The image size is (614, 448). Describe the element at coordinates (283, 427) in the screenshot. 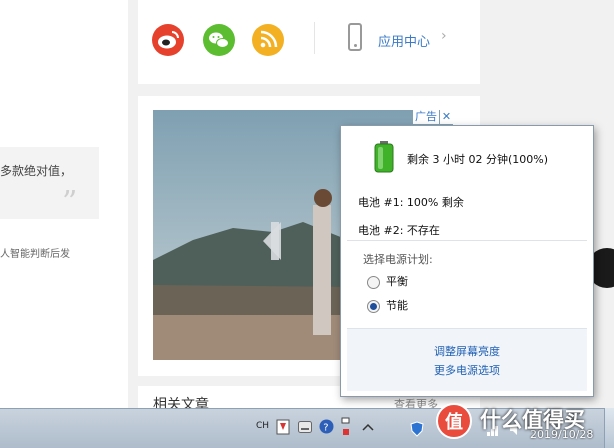

I see `input-method-icon` at that location.